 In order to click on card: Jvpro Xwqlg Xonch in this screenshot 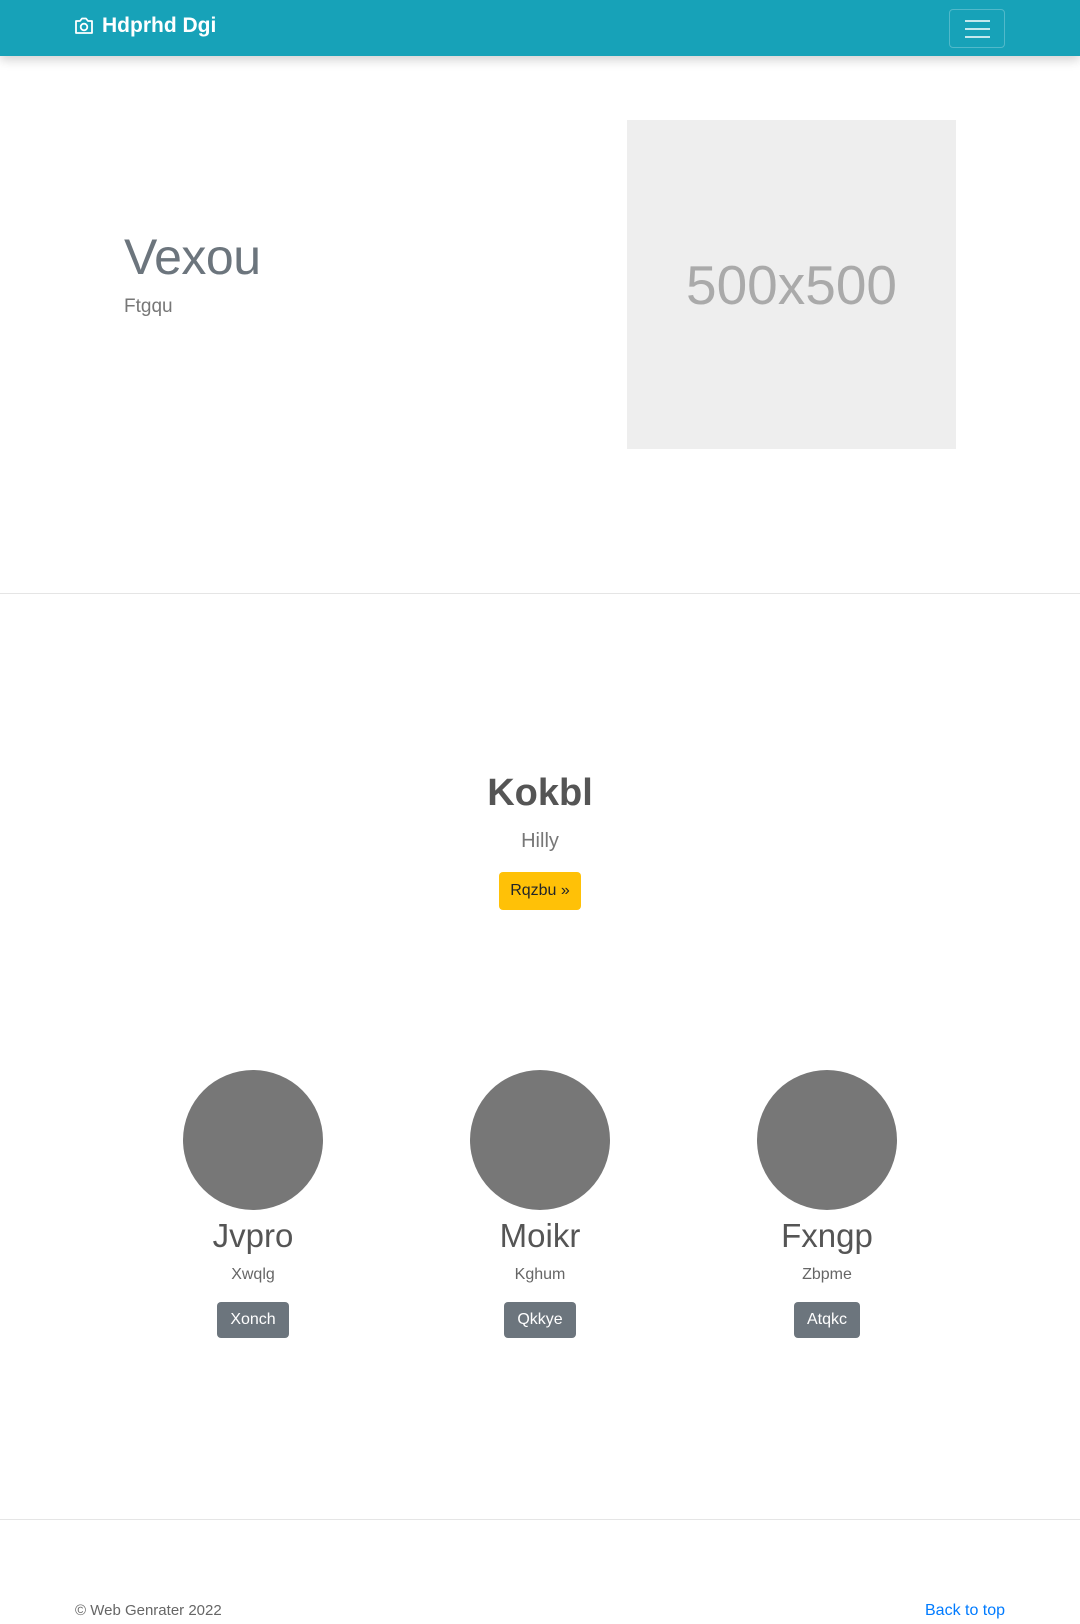, I will do `click(253, 1204)`.